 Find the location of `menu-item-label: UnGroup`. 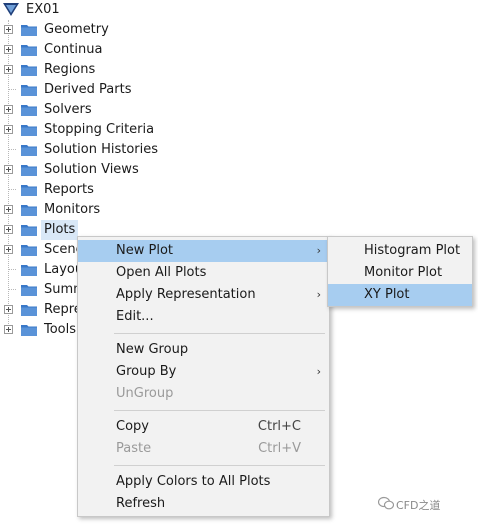

menu-item-label: UnGroup is located at coordinates (145, 393).